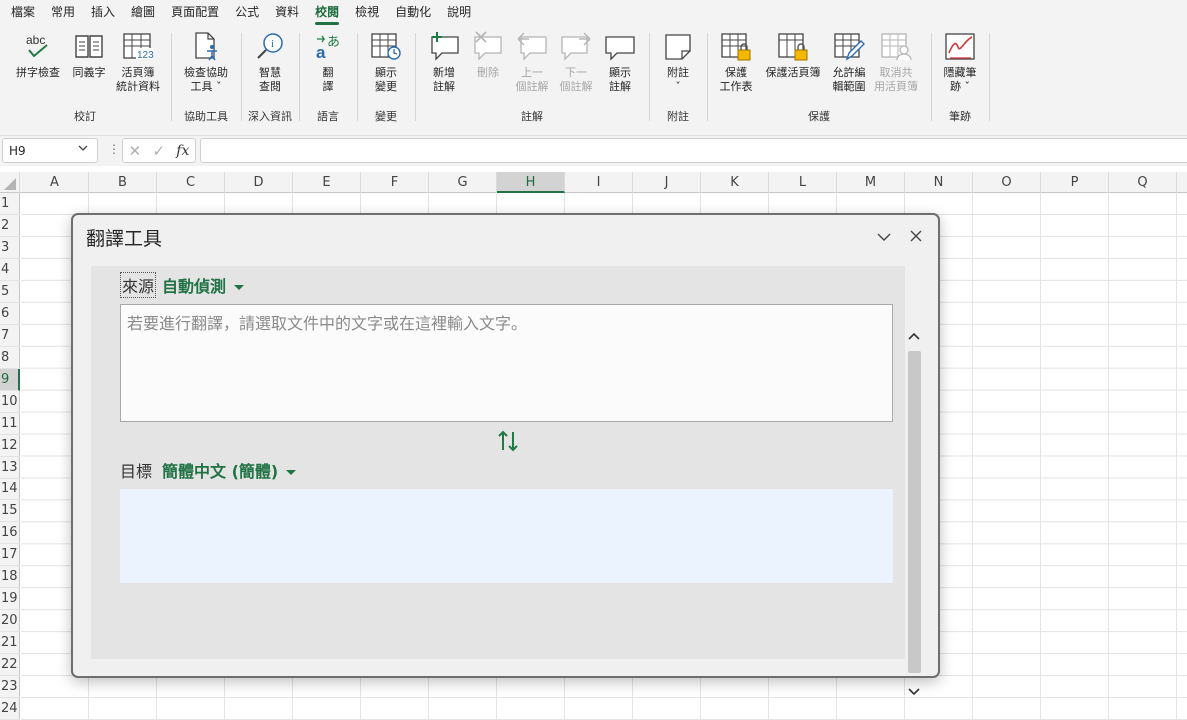  Describe the element at coordinates (532, 62) in the screenshot. I see `previous-comment-button: 上一 個註解` at that location.